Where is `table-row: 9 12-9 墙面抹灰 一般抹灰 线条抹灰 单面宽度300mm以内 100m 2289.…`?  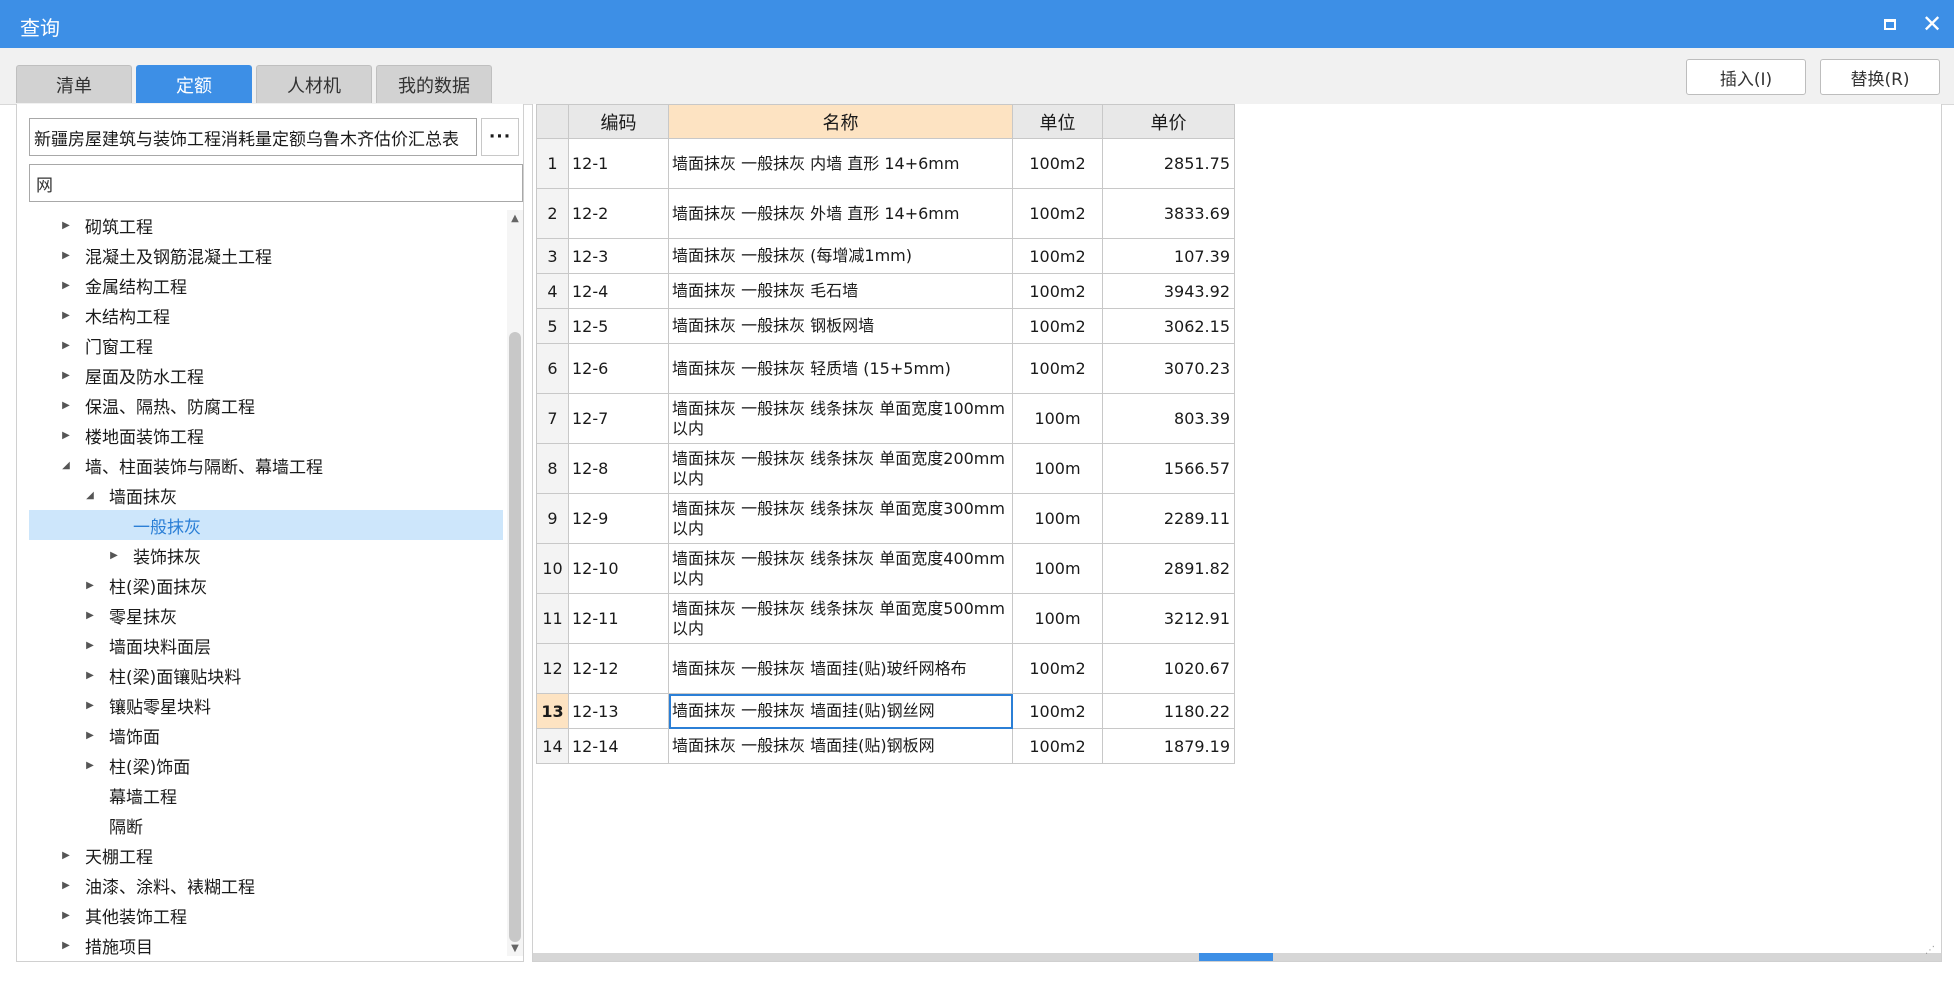 table-row: 9 12-9 墙面抹灰 一般抹灰 线条抹灰 单面宽度300mm以内 100m 2289.… is located at coordinates (885, 518).